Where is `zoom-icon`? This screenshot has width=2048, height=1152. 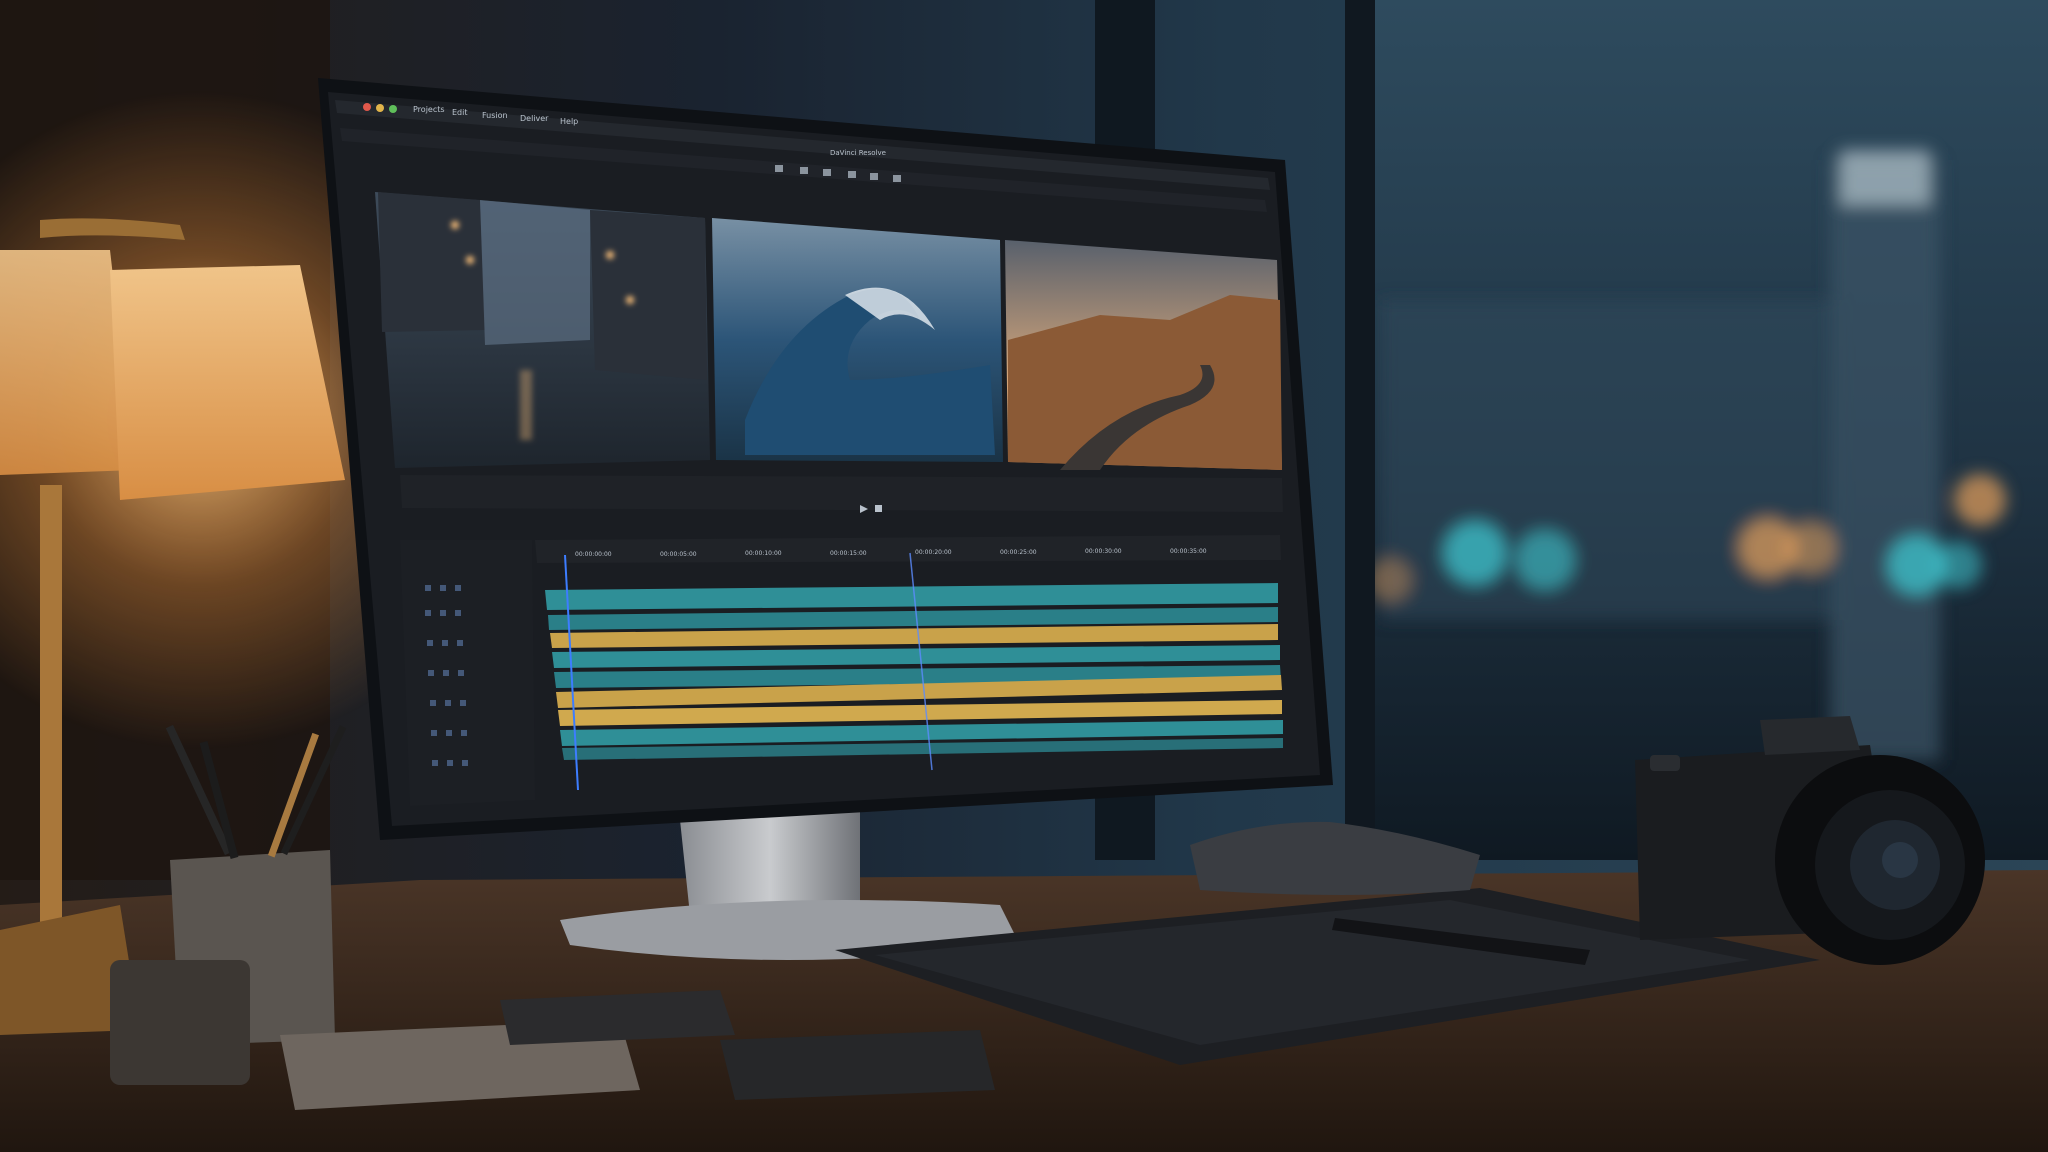 zoom-icon is located at coordinates (874, 176).